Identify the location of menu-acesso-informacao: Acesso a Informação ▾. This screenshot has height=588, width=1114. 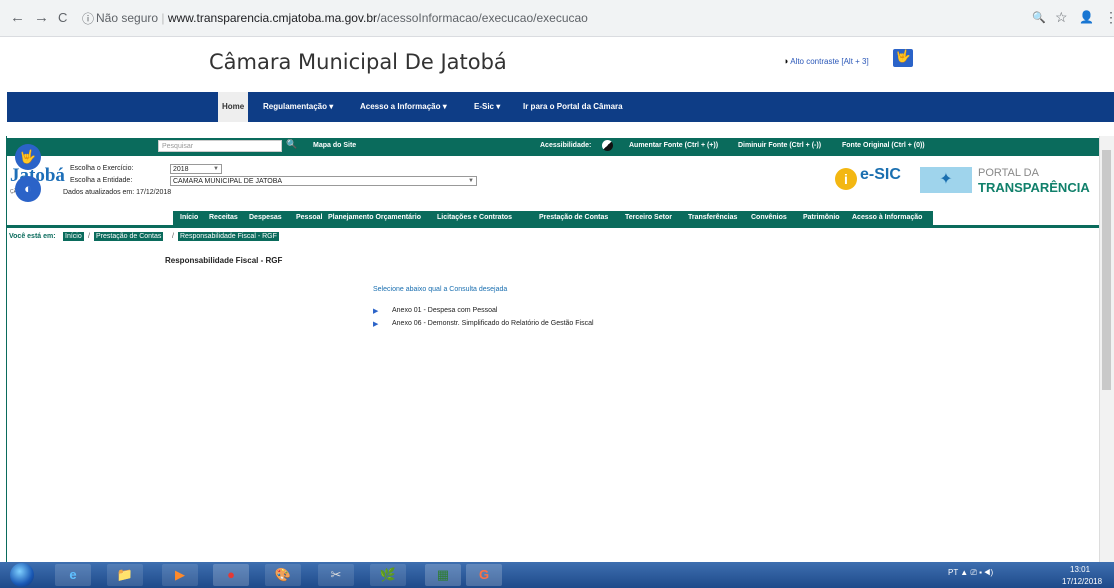
(403, 107).